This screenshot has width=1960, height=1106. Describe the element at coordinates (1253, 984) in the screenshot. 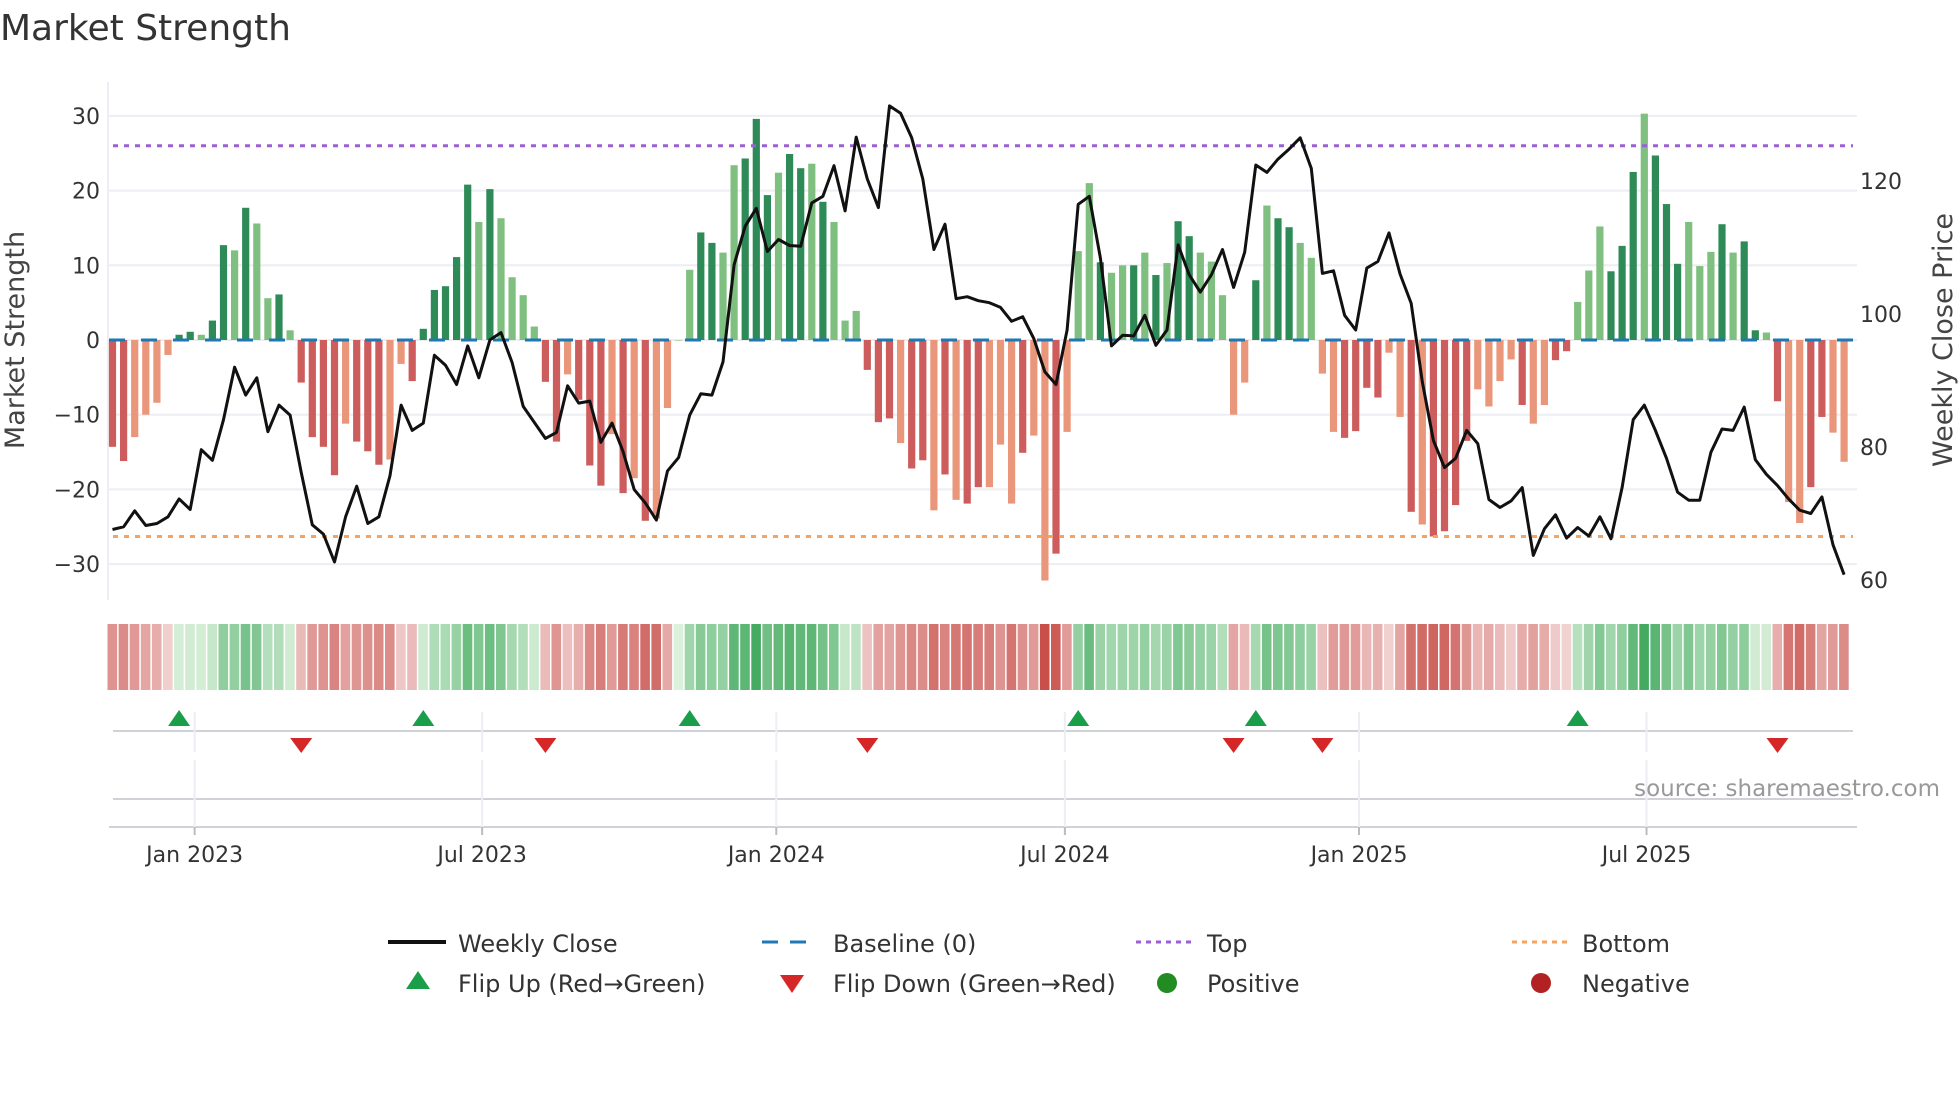

I see `legend-positive: Positive` at that location.